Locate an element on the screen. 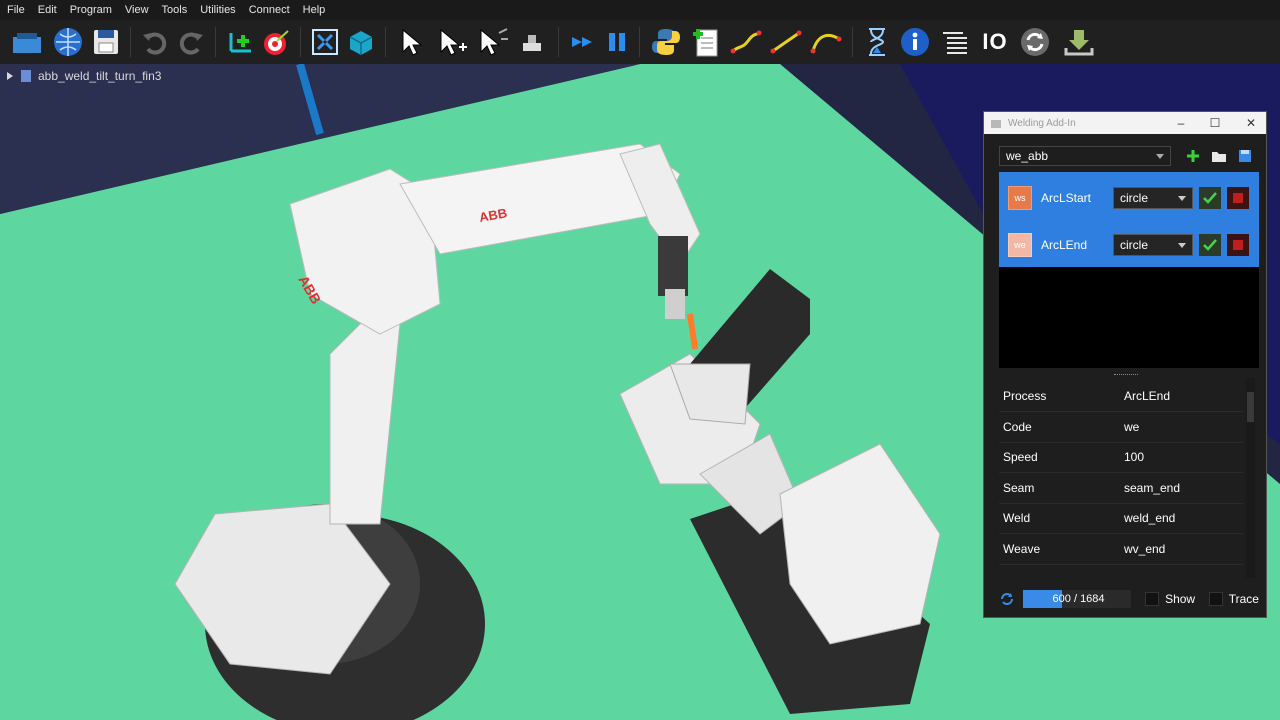 The image size is (1280, 720). menu-help: Help is located at coordinates (314, 10).